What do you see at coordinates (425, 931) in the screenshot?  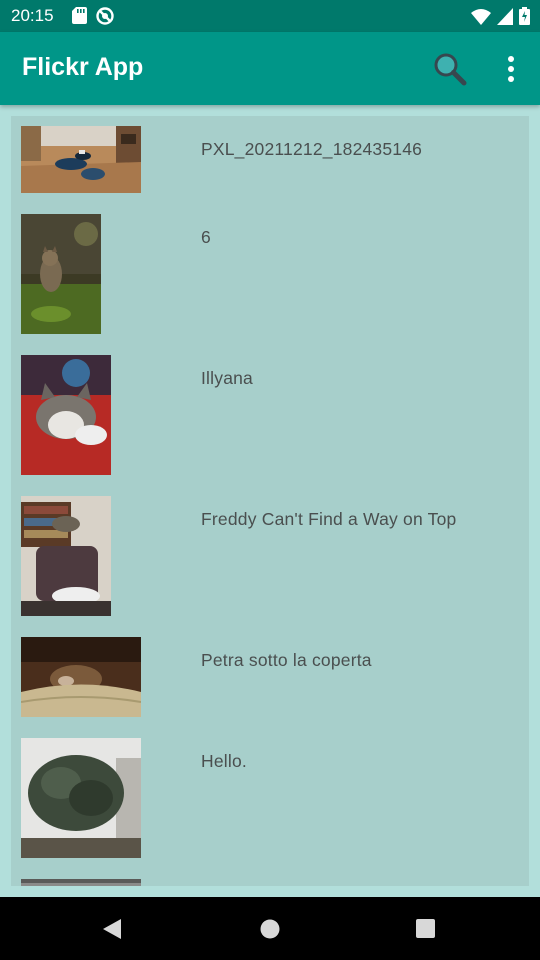 I see `recents-icon` at bounding box center [425, 931].